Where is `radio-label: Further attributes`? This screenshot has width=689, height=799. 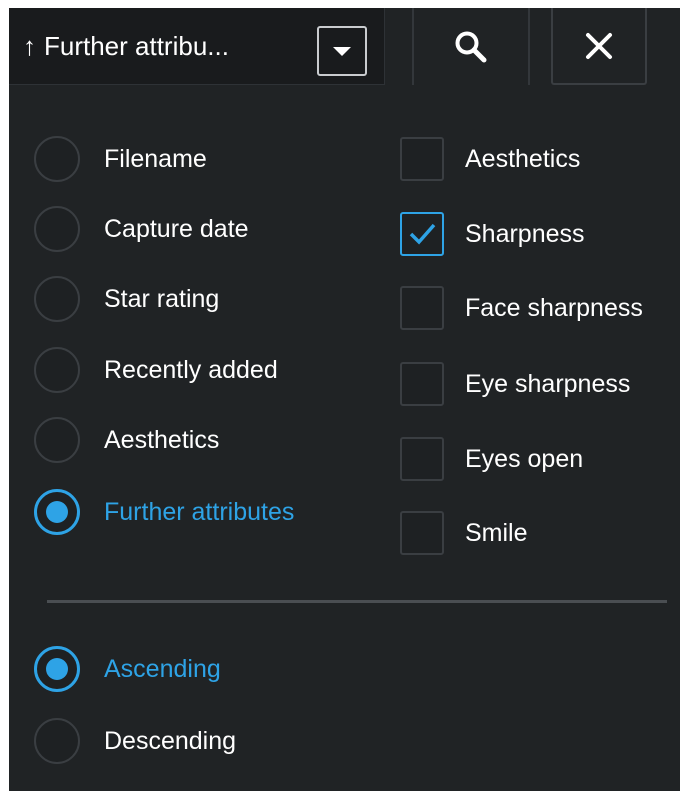 radio-label: Further attributes is located at coordinates (199, 511).